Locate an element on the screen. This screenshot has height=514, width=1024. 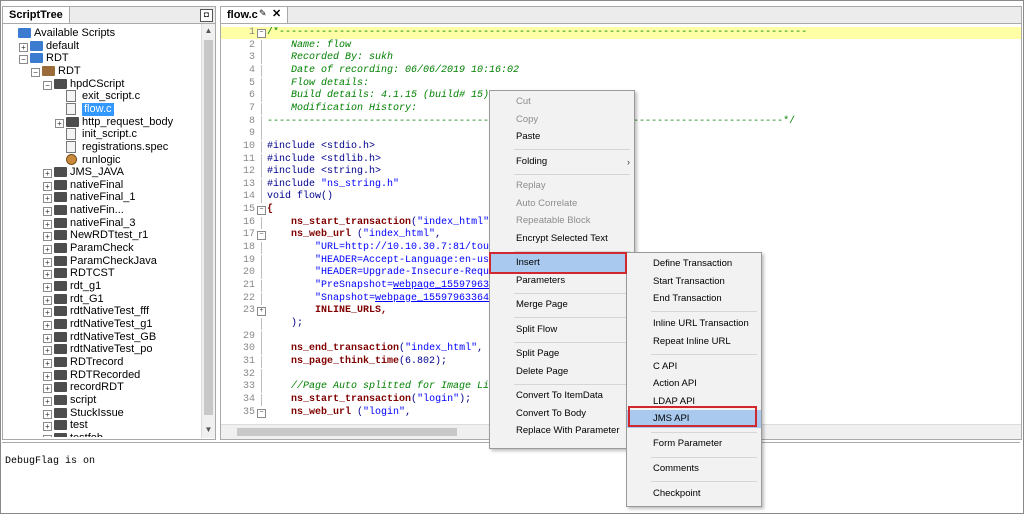
code-text: ns_web_url ("login", is located at coordinates (339, 413).